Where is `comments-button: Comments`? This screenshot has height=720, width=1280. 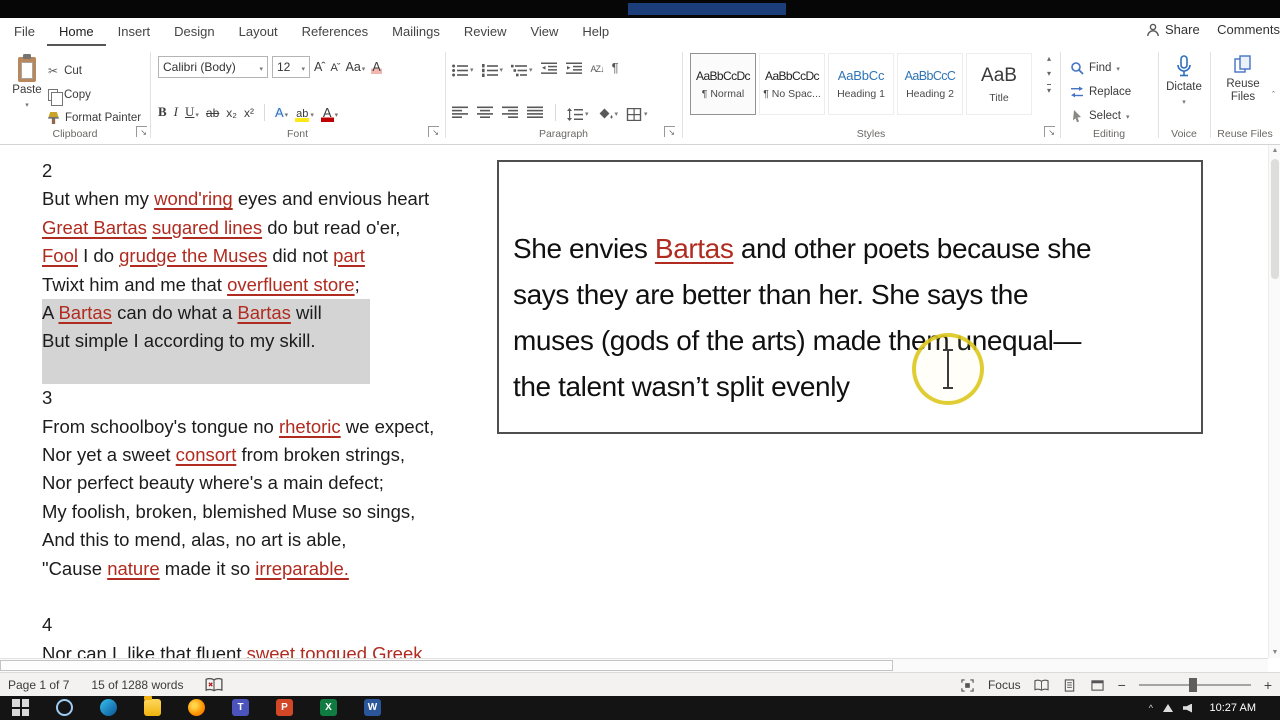 comments-button: Comments is located at coordinates (1246, 29).